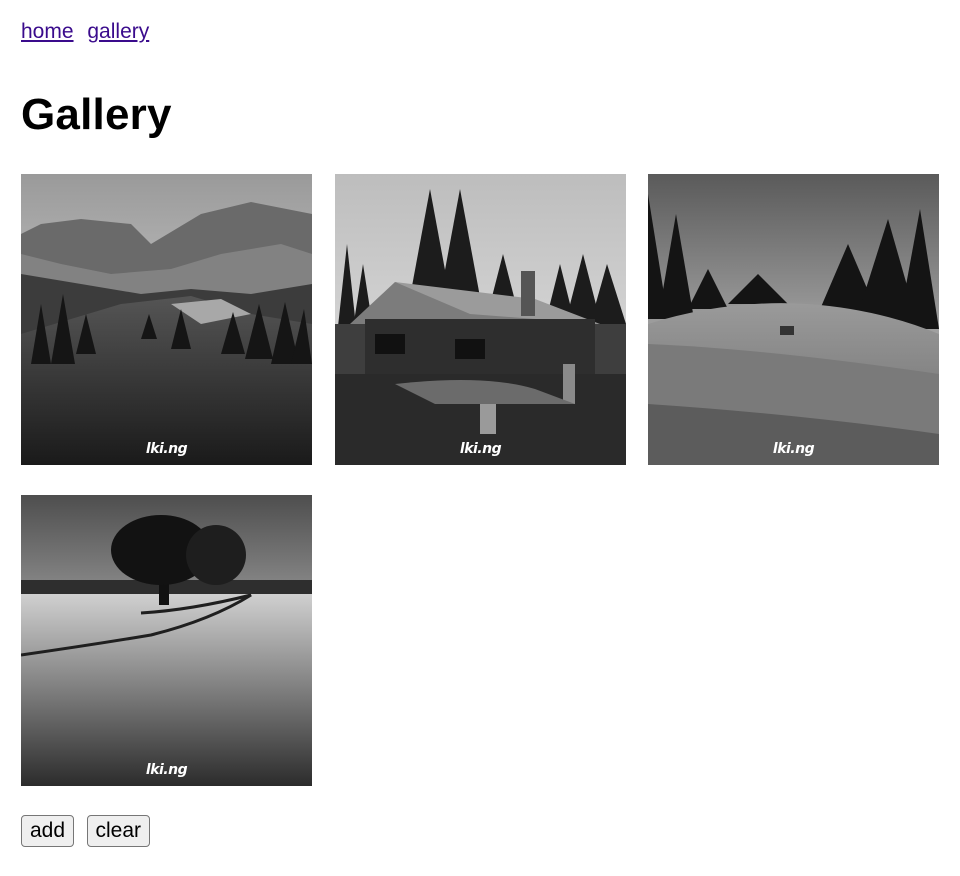 This screenshot has width=960, height=876. Describe the element at coordinates (118, 31) in the screenshot. I see `gallery-link: gallery` at that location.